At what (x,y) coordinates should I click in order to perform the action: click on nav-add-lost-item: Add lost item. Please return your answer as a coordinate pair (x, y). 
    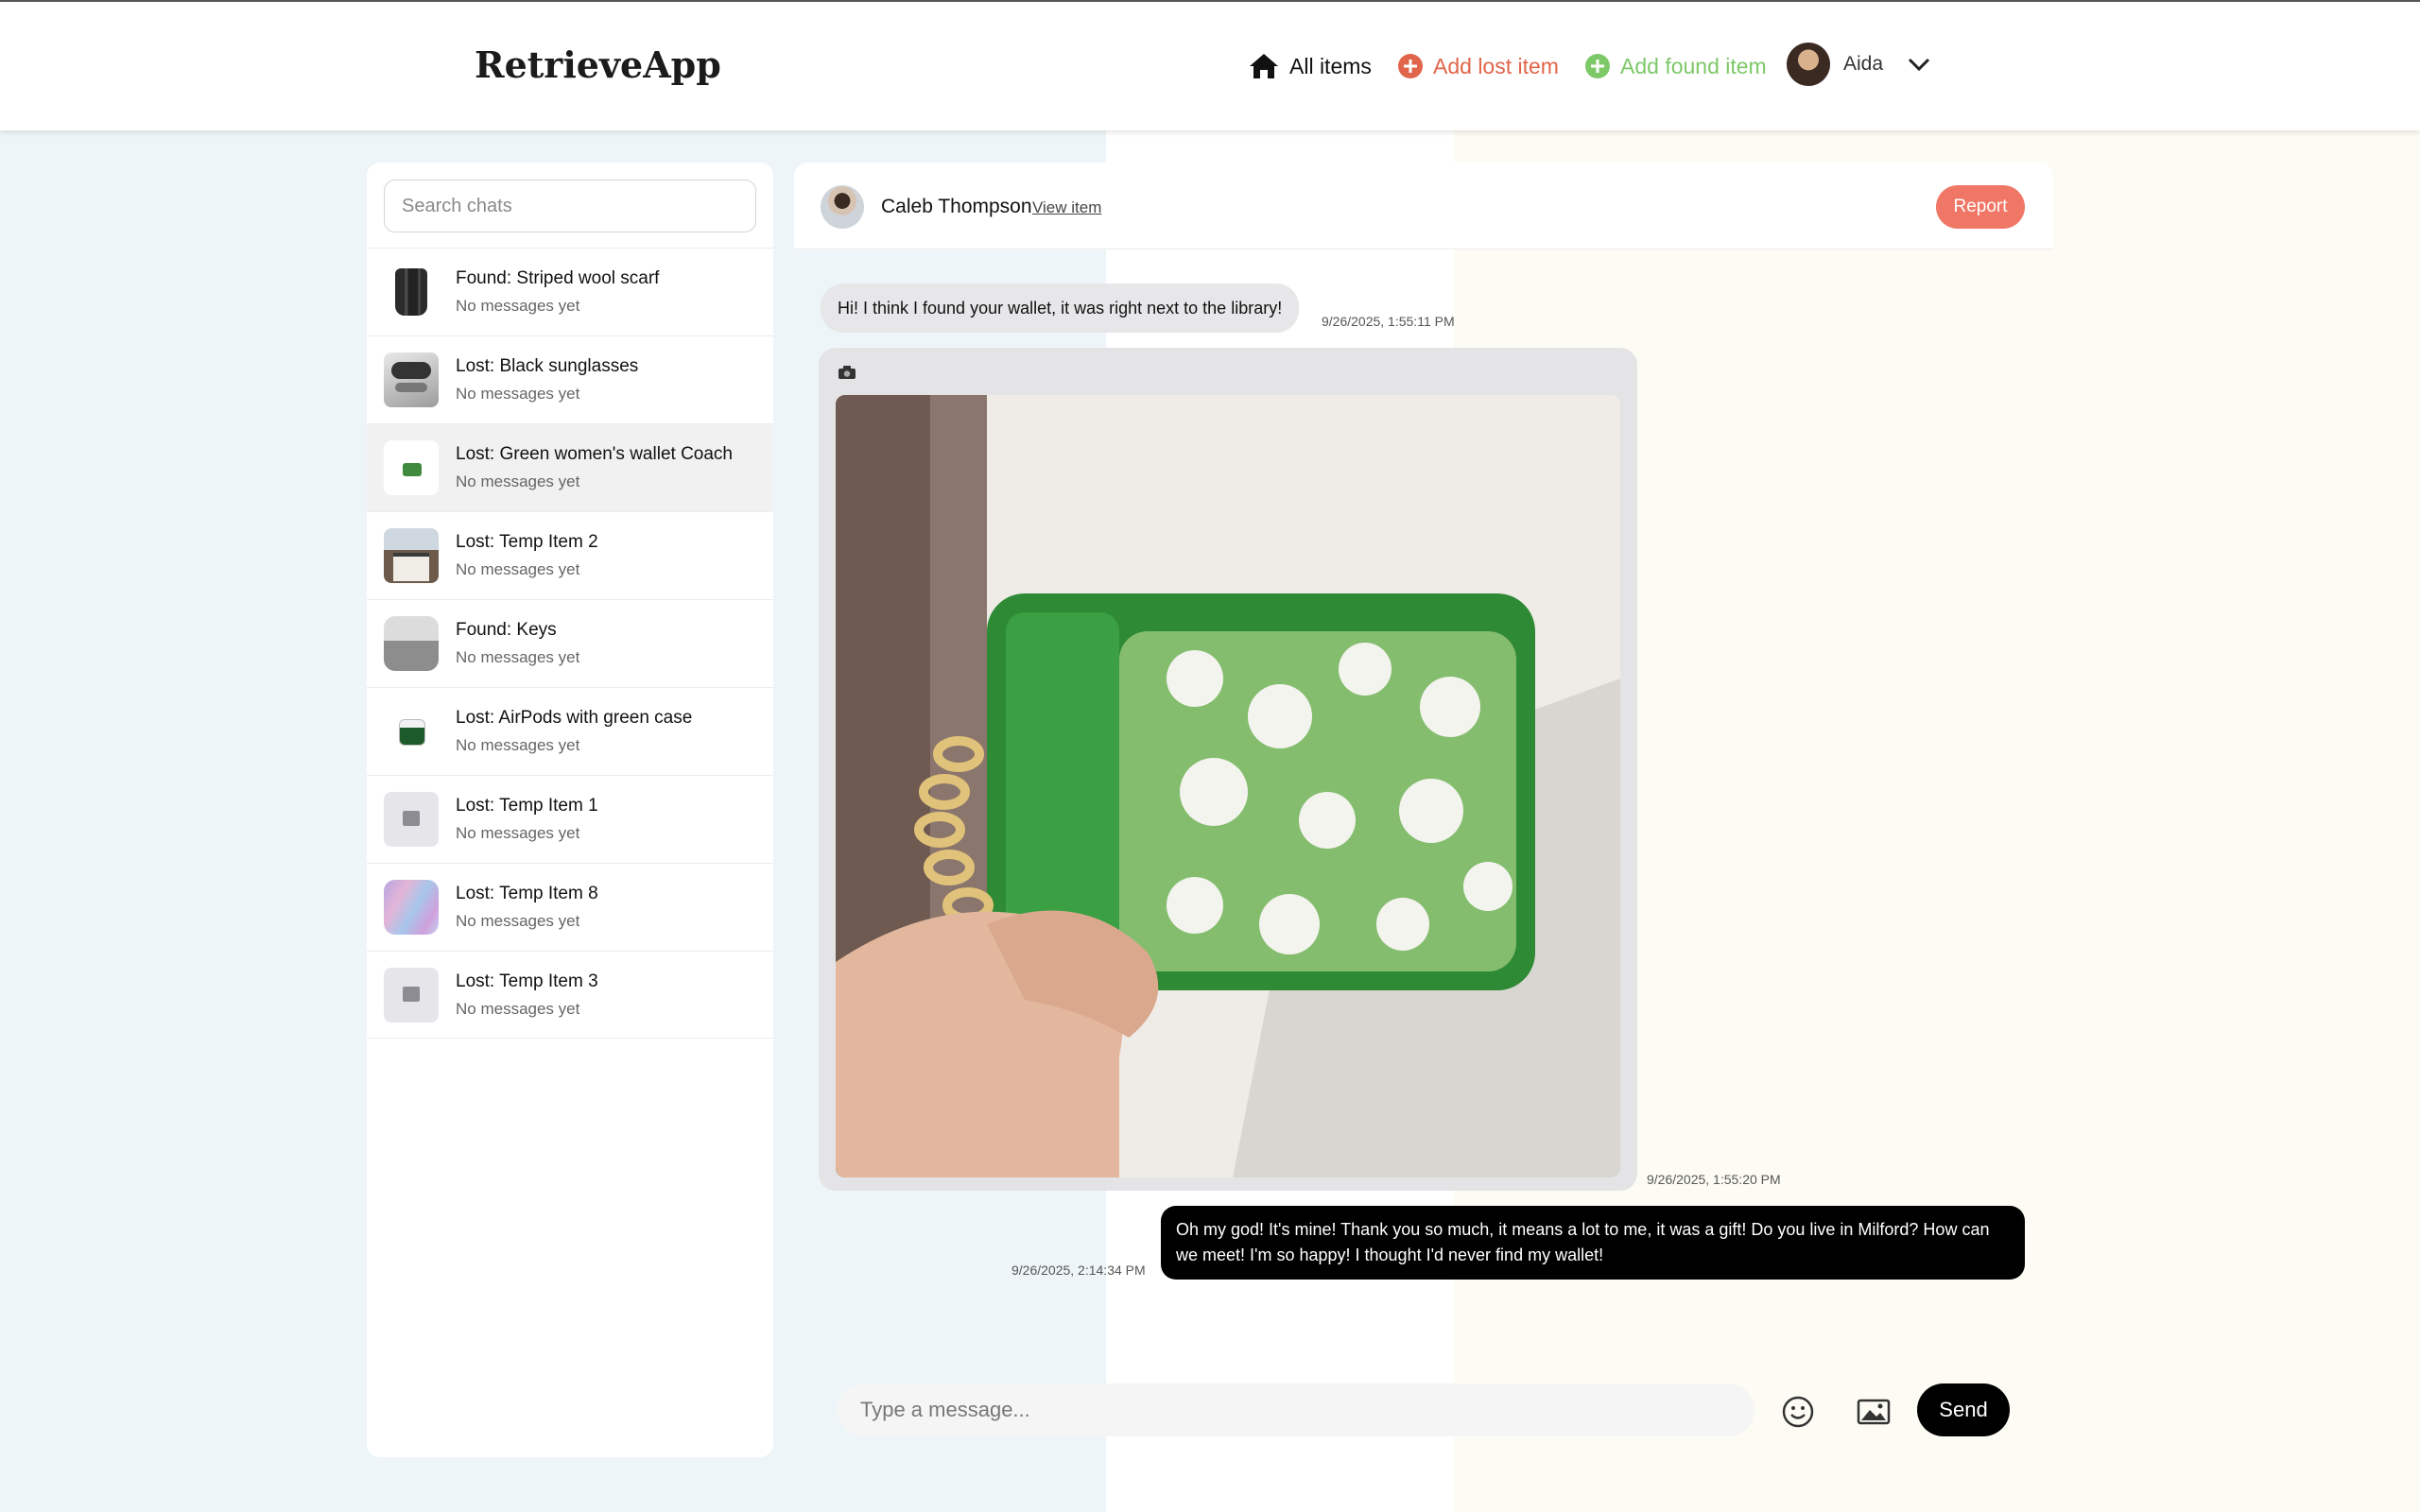
    Looking at the image, I should click on (1478, 66).